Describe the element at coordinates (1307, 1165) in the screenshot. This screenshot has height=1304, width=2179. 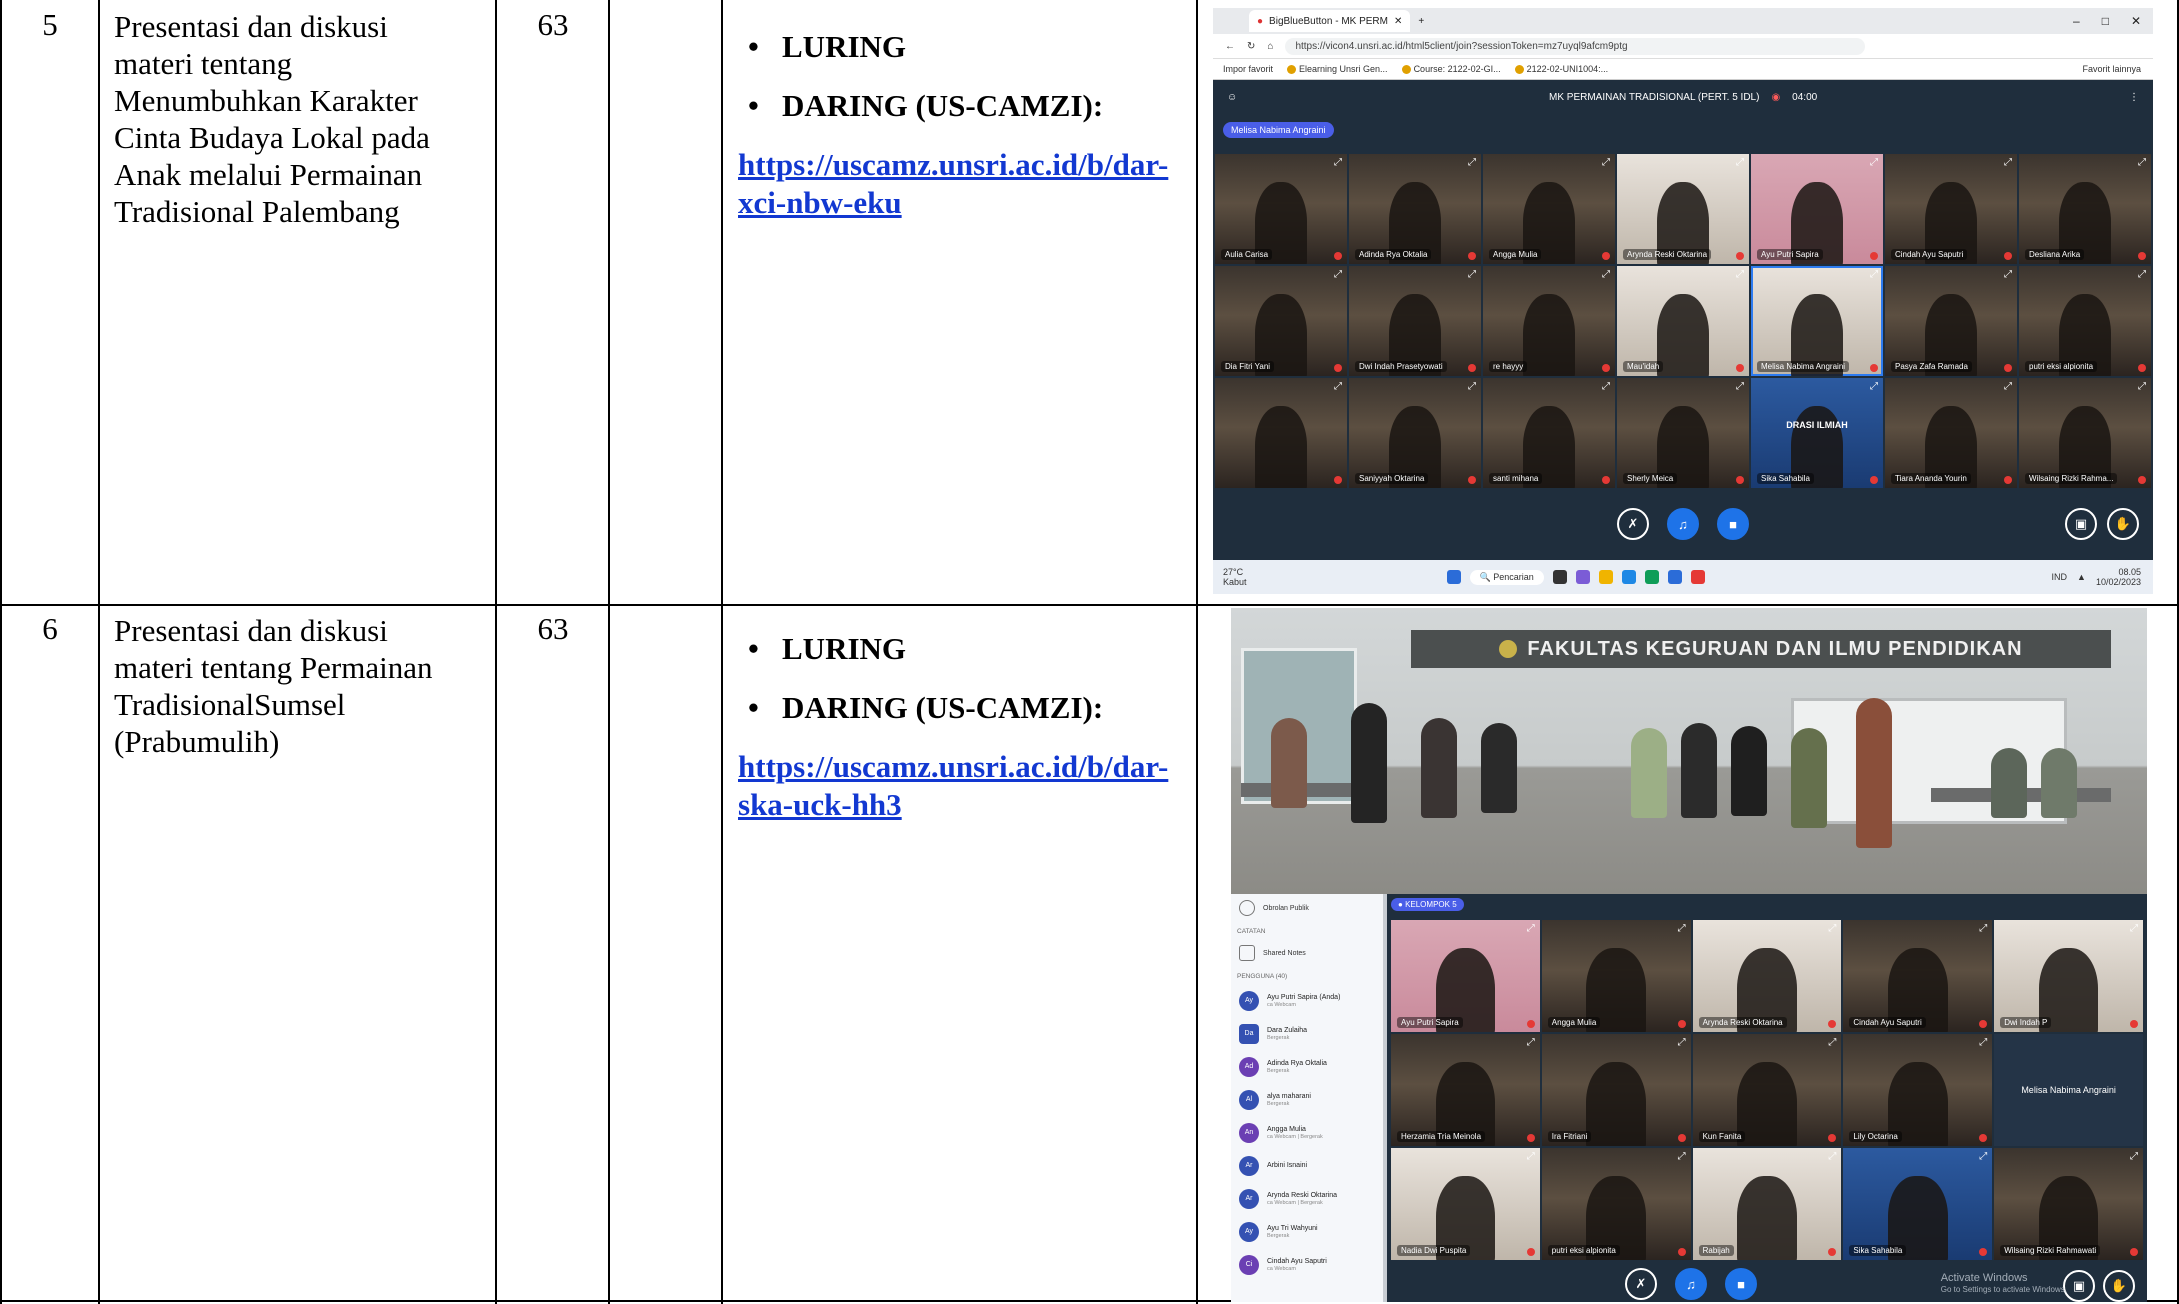
I see `user-list-item: Ar Arbini Isnaini` at that location.